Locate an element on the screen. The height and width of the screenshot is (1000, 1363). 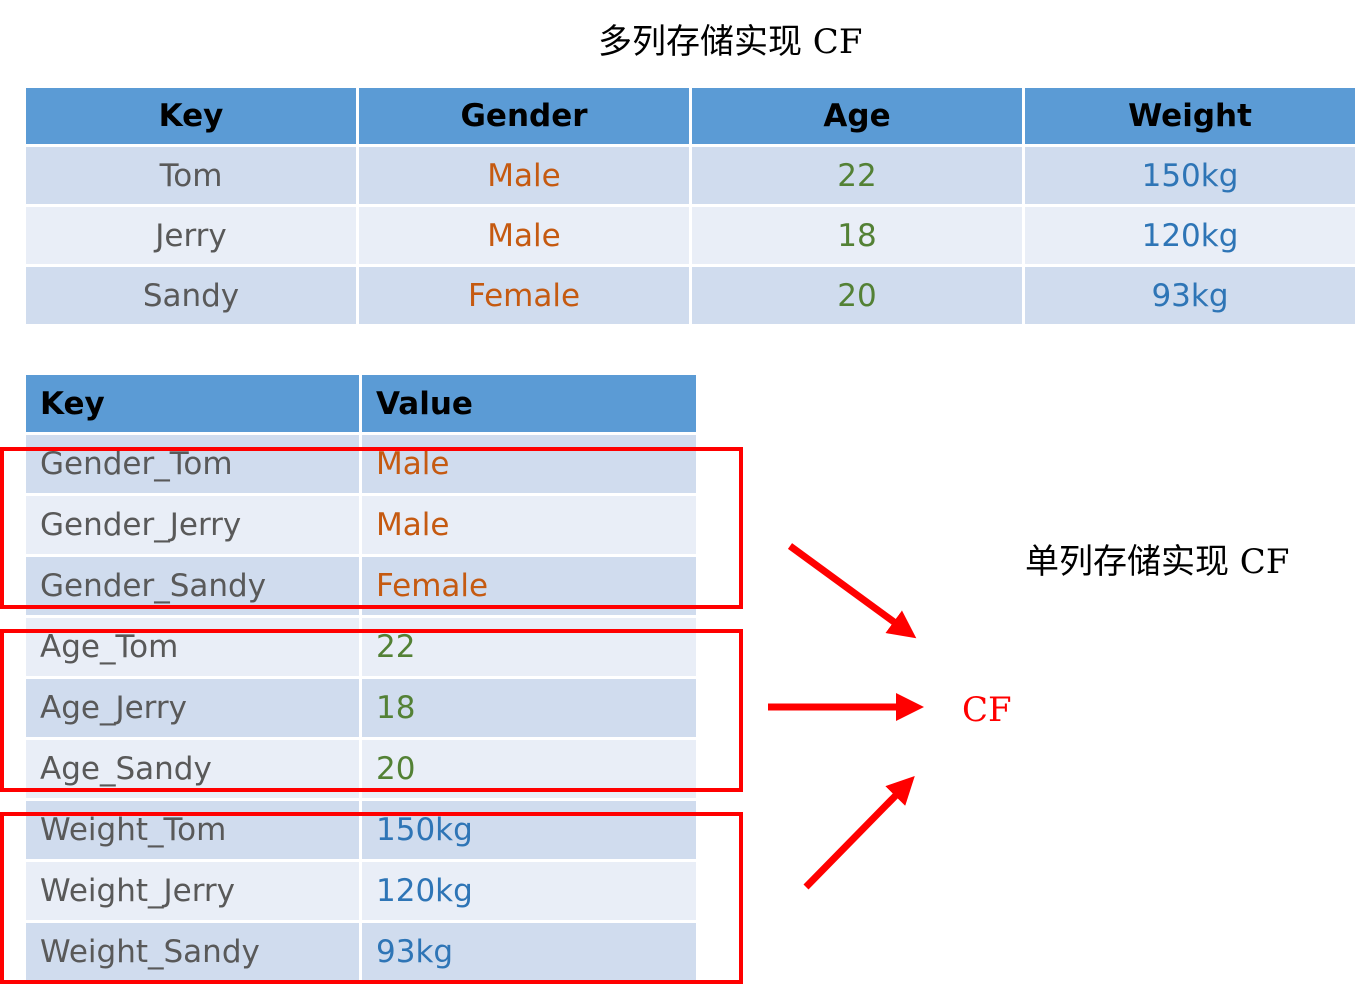
arrow-weight-to-cf is located at coordinates (859, 833).